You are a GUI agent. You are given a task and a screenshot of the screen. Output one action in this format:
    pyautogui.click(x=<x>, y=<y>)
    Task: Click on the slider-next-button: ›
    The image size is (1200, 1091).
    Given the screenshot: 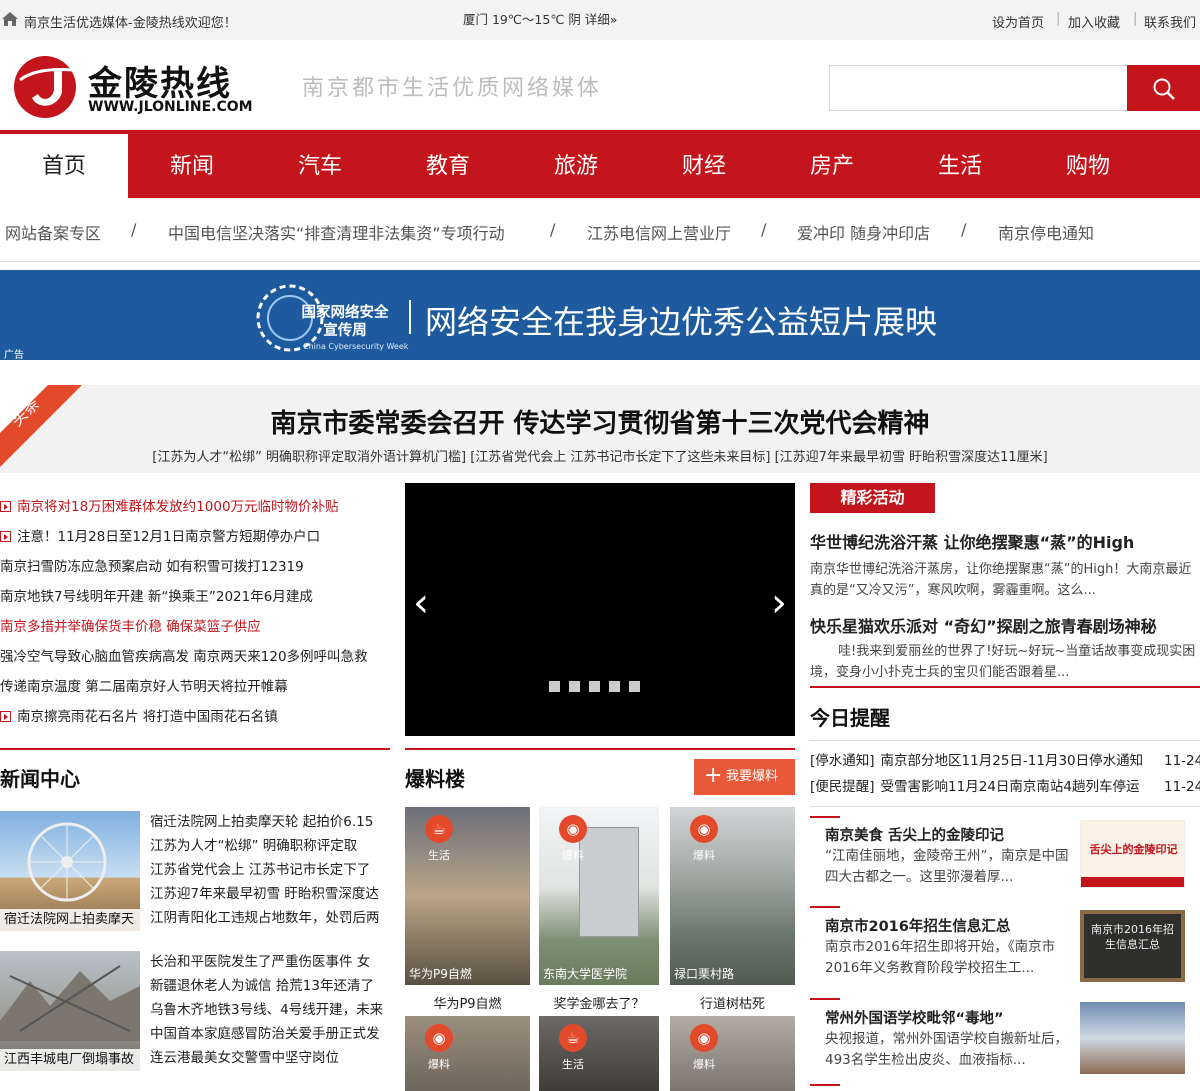 What is the action you would take?
    pyautogui.click(x=779, y=603)
    